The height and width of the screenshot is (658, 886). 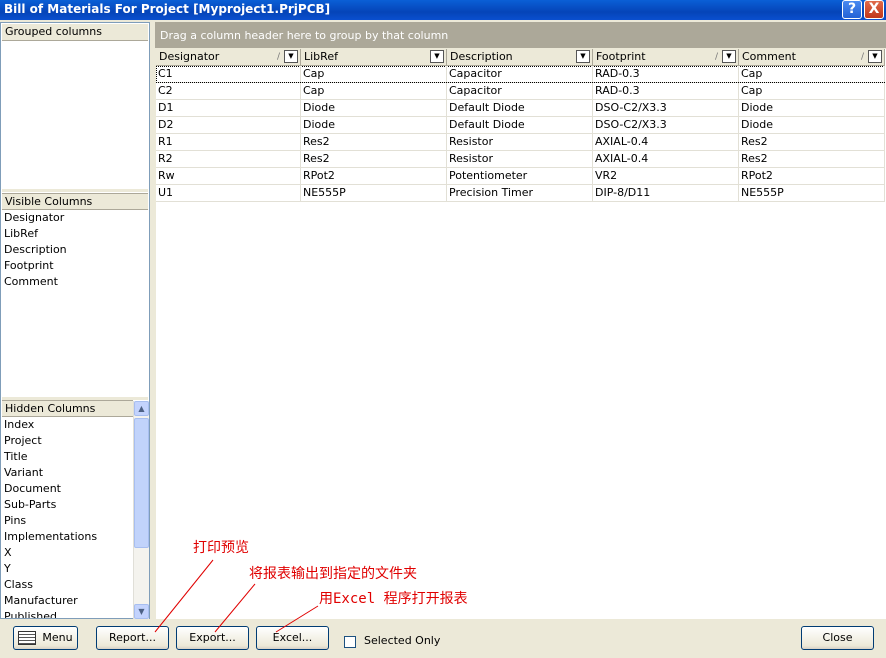 I want to click on table-cell: Potentiometer, so click(x=520, y=176).